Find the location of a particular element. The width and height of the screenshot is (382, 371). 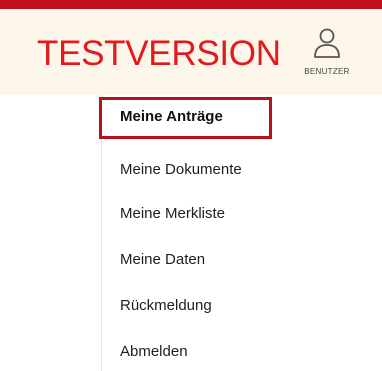

menu-item-meine-merkliste: Meine Merkliste is located at coordinates (172, 214).